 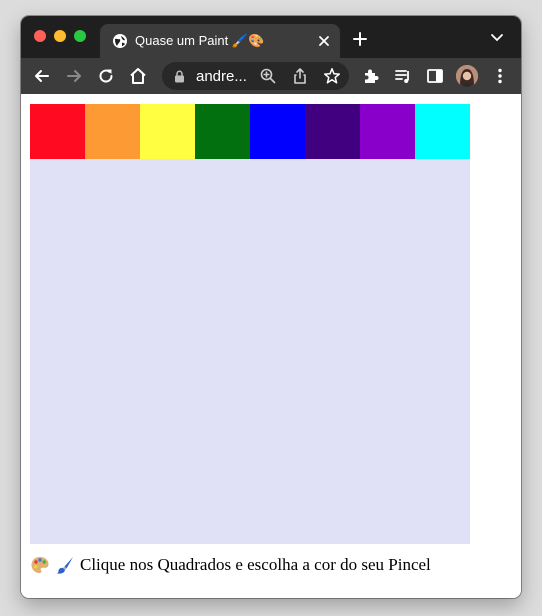 What do you see at coordinates (300, 76) in the screenshot?
I see `share-icon` at bounding box center [300, 76].